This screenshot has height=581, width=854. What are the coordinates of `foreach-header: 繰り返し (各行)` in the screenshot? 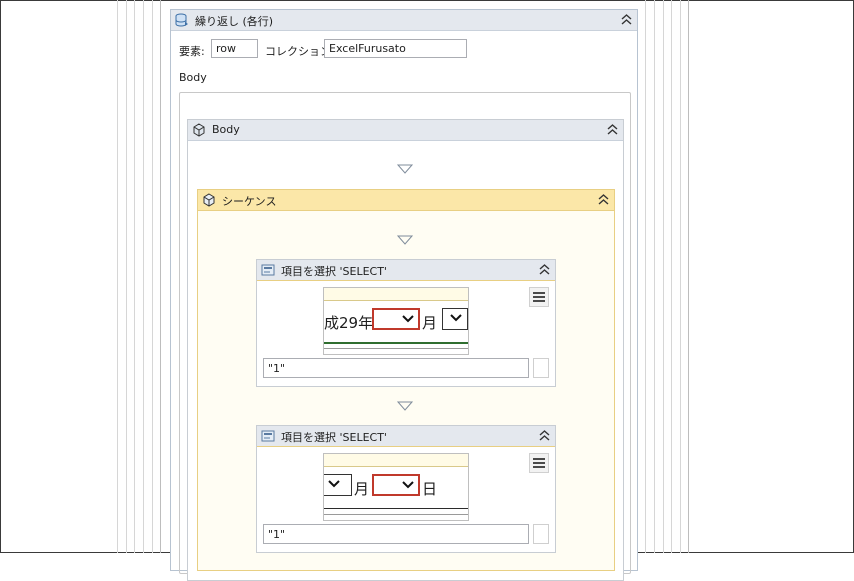 It's located at (404, 20).